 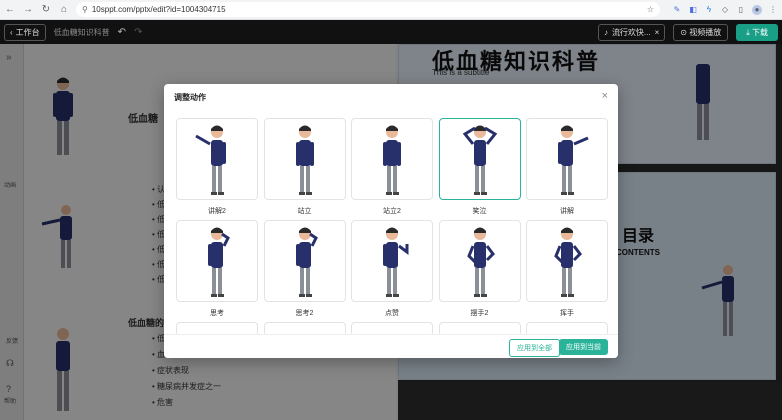 I want to click on music-selector: ♪ 流行欢快... ×, so click(x=631, y=32).